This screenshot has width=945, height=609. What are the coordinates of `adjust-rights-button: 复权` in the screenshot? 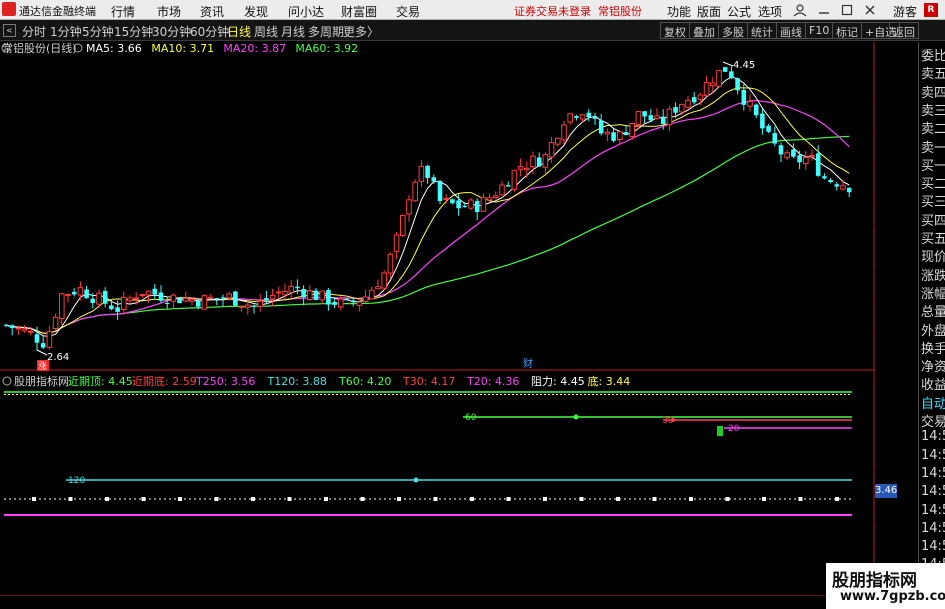 It's located at (675, 30).